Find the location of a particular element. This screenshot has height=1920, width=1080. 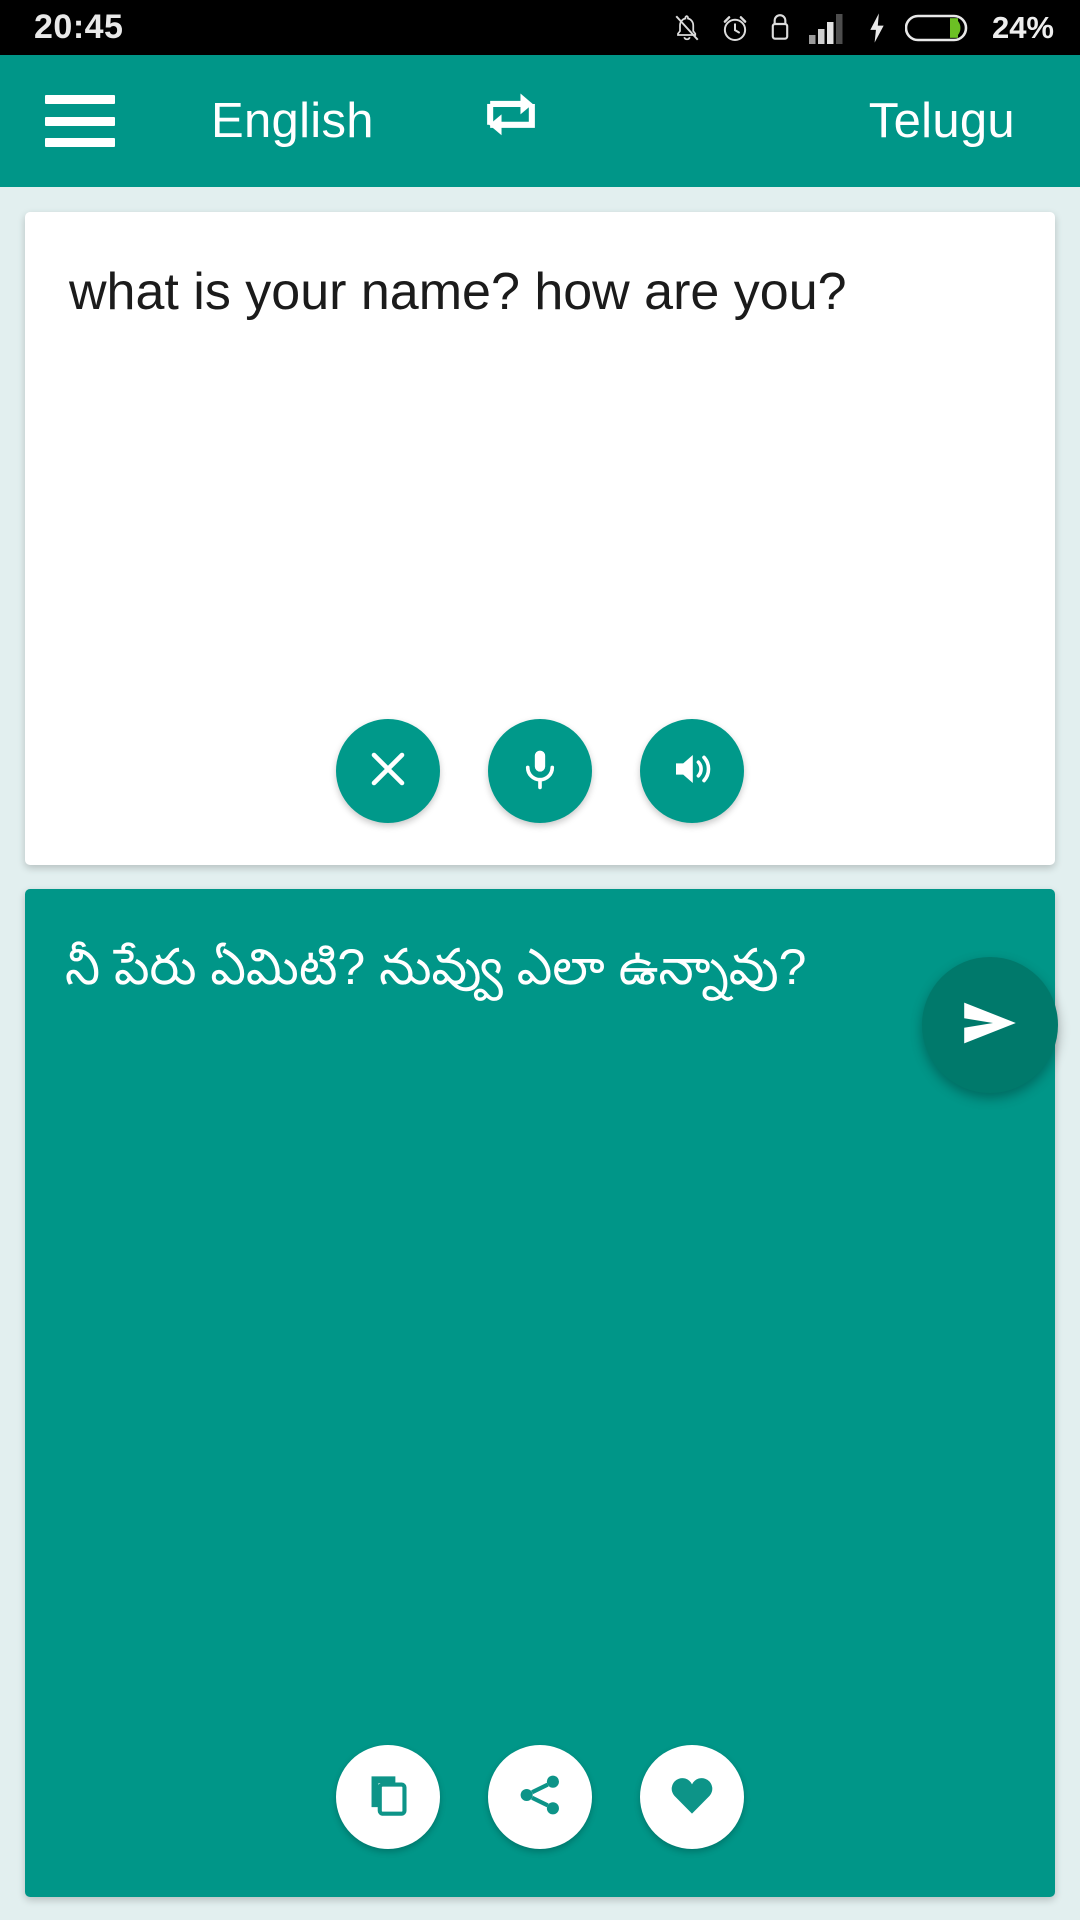

charging-bolt-icon is located at coordinates (877, 28).